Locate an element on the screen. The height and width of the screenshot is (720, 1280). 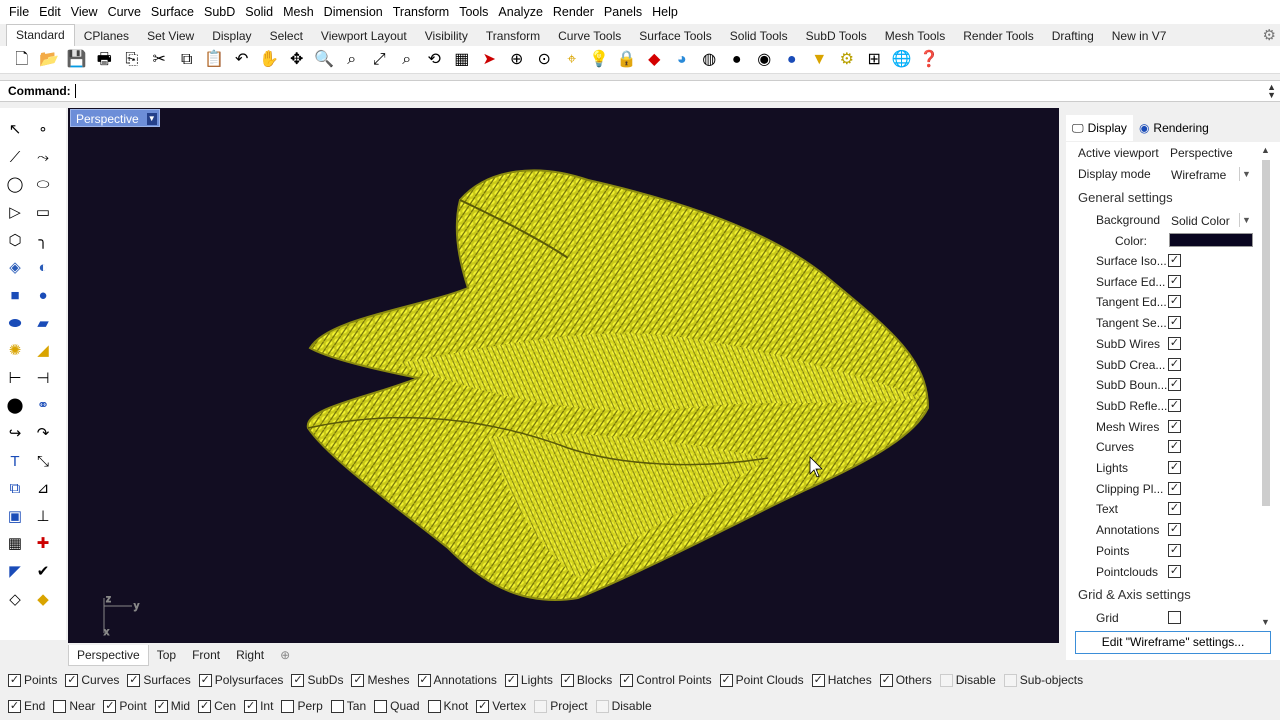
polygon-icon: ⬡ is located at coordinates (15, 240).